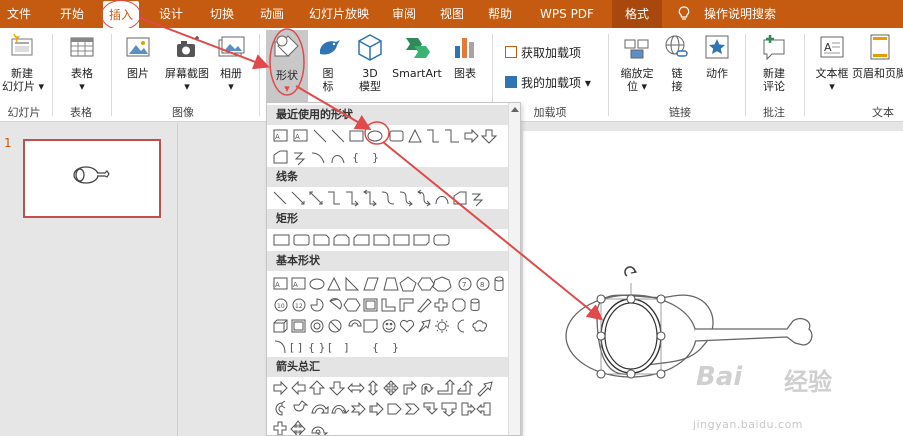 This screenshot has height=436, width=903. What do you see at coordinates (370, 62) in the screenshot?
I see `3d-models-button: 3D 模型` at bounding box center [370, 62].